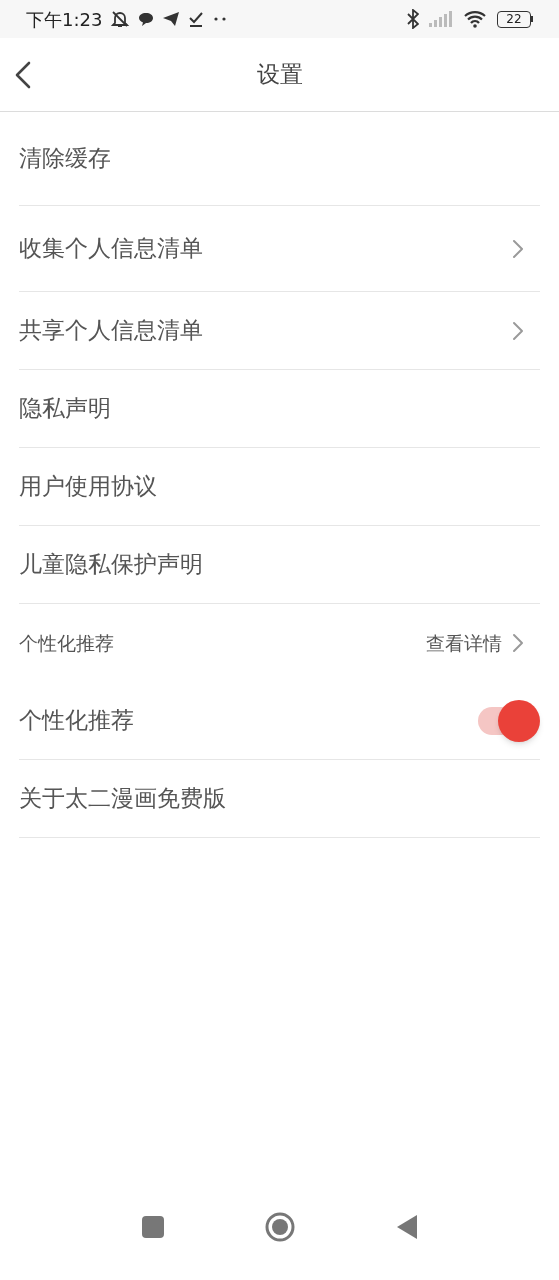 The width and height of the screenshot is (559, 1280). What do you see at coordinates (111, 249) in the screenshot?
I see `row-label: 收集个人信息清单` at bounding box center [111, 249].